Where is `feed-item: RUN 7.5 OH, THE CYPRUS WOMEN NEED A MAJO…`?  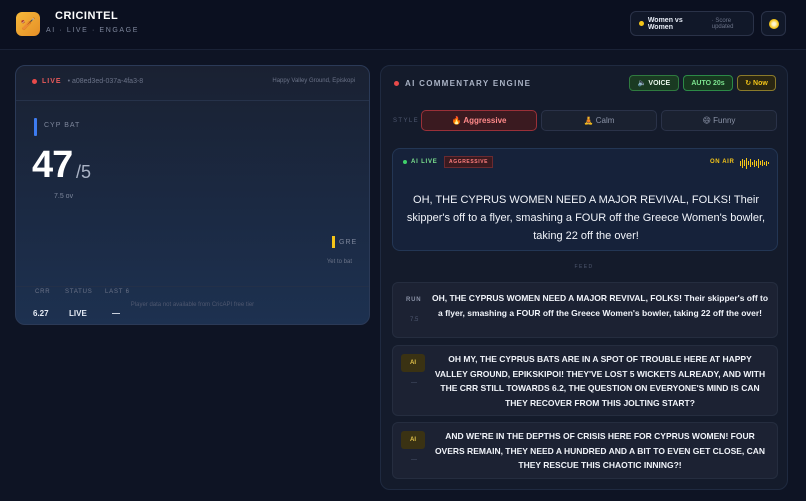 feed-item: RUN 7.5 OH, THE CYPRUS WOMEN NEED A MAJO… is located at coordinates (585, 310).